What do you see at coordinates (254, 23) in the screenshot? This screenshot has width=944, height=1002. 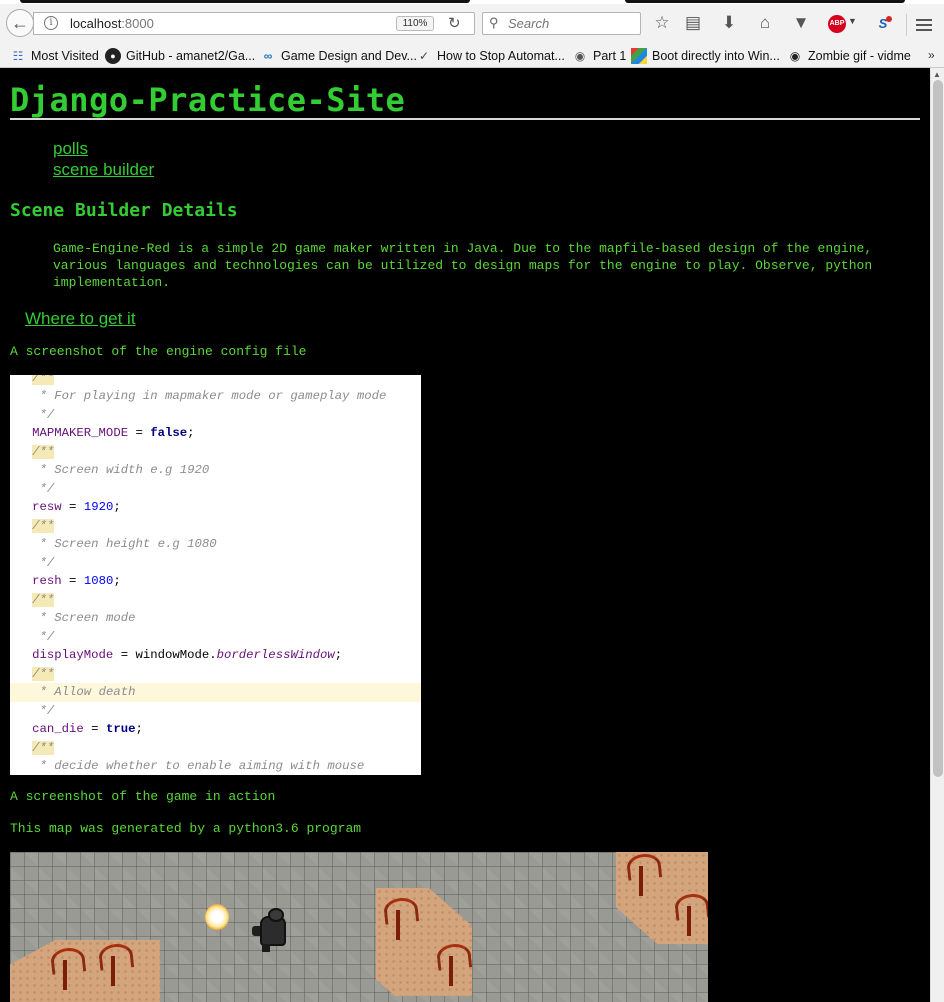 I see `url-bar: i localhost:8000 110% ↻` at bounding box center [254, 23].